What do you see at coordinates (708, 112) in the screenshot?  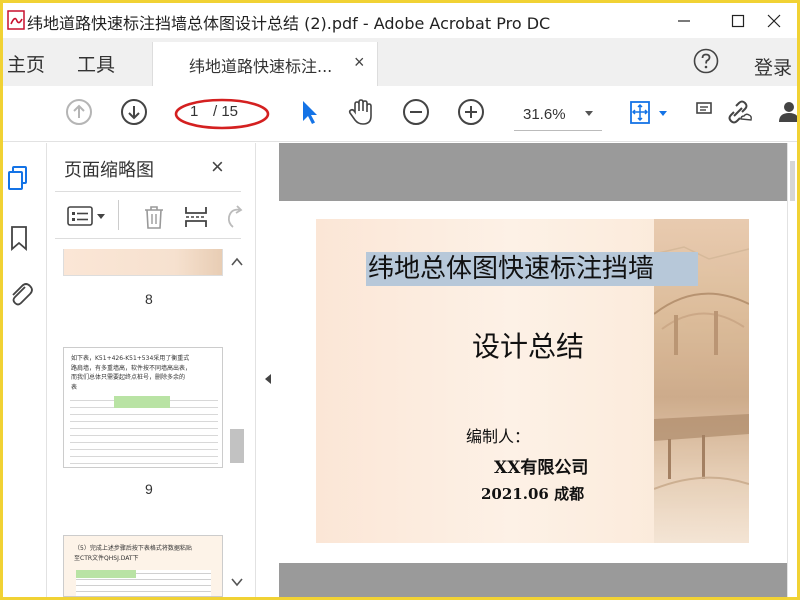 I see `comment-icon` at bounding box center [708, 112].